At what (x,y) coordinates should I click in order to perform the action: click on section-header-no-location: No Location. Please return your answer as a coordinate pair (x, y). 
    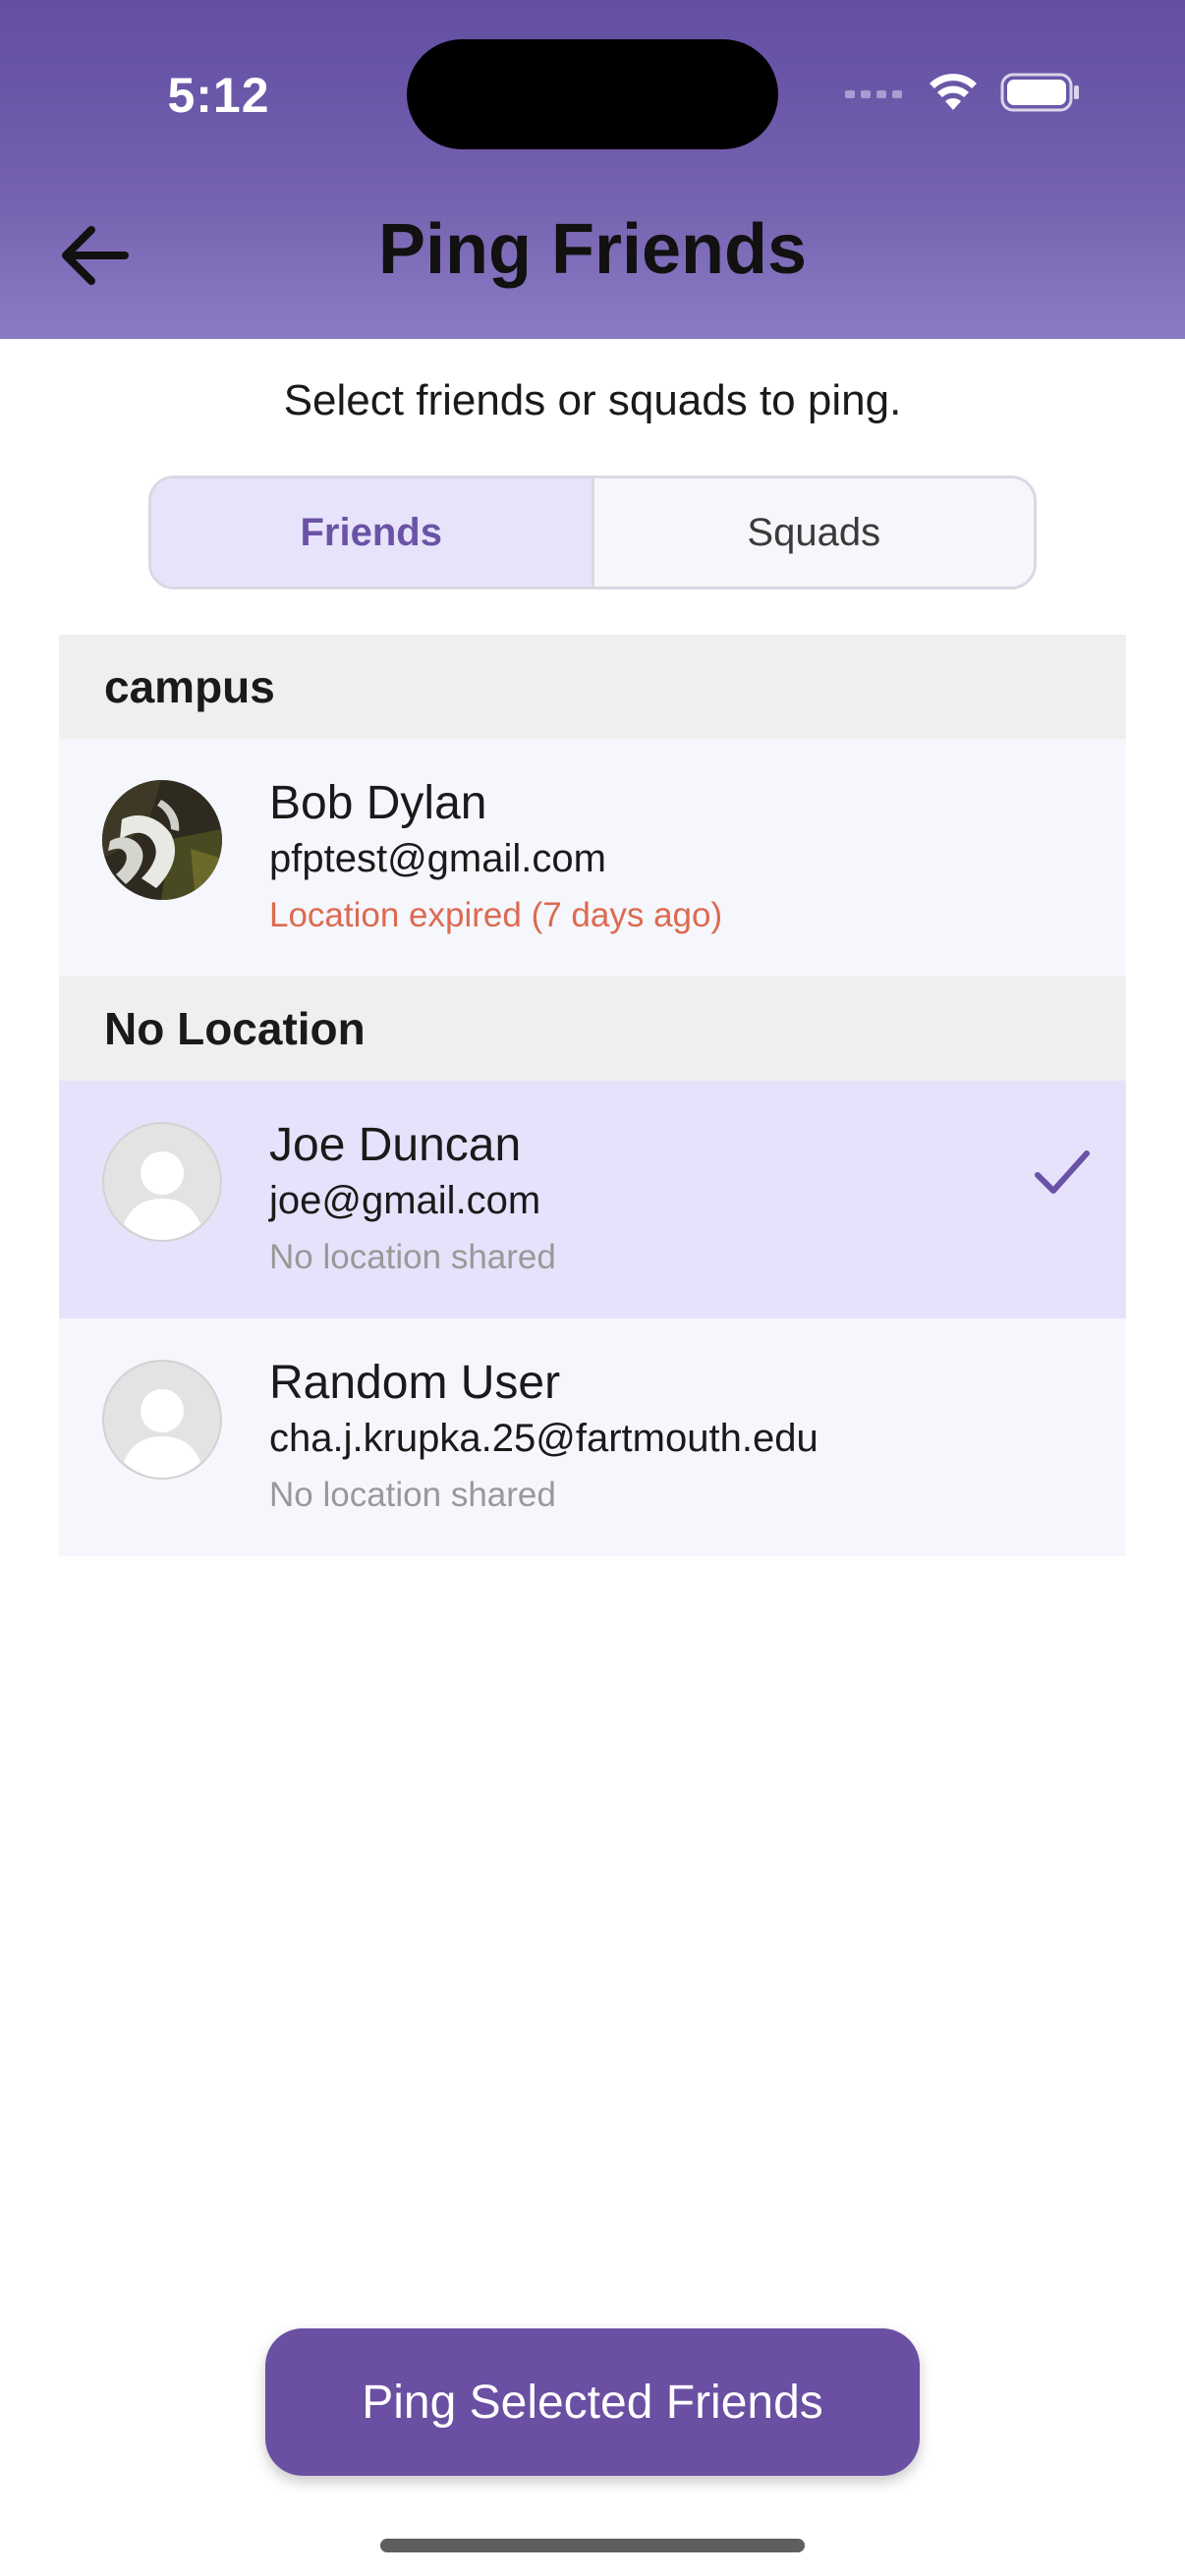
    Looking at the image, I should click on (592, 1029).